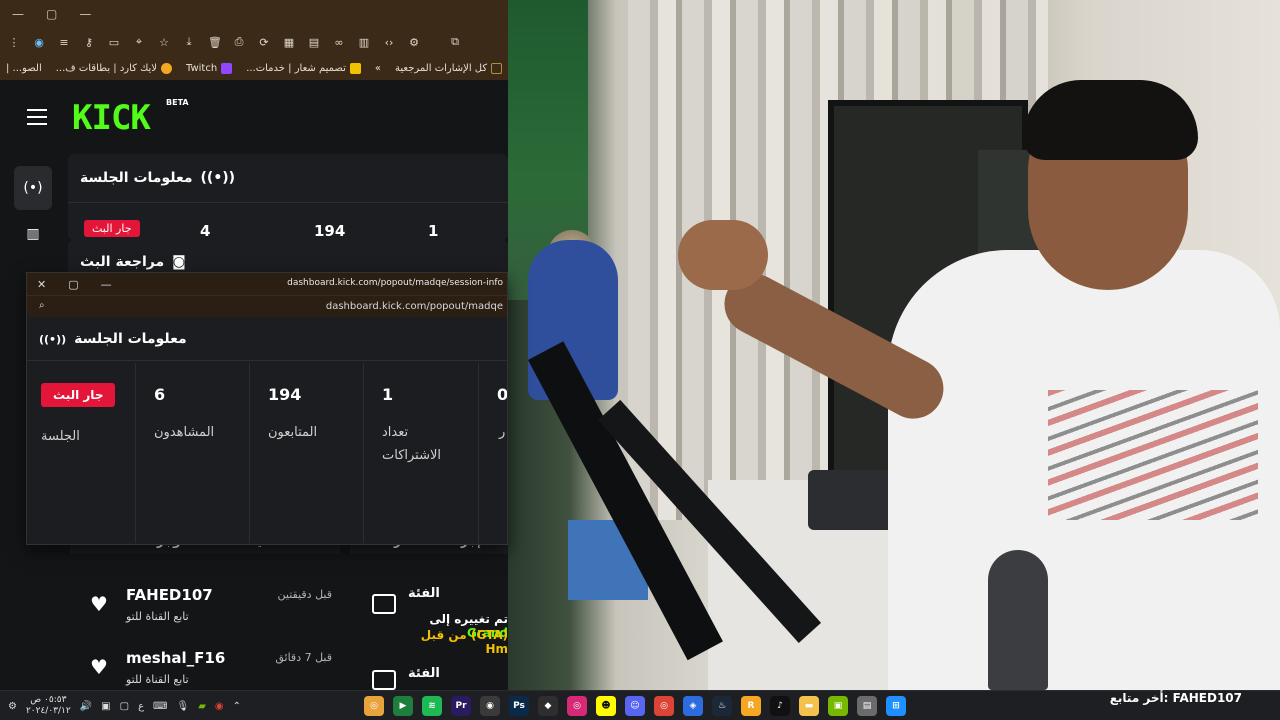  What do you see at coordinates (202, 706) in the screenshot?
I see `gpu-icon: ▰` at bounding box center [202, 706].